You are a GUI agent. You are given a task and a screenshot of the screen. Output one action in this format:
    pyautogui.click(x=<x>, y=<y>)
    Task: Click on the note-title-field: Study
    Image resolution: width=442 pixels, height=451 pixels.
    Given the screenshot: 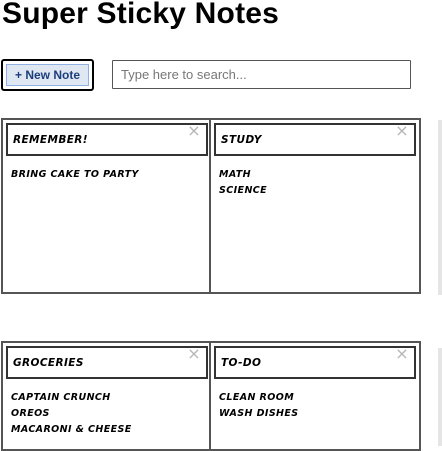 What is the action you would take?
    pyautogui.click(x=315, y=139)
    